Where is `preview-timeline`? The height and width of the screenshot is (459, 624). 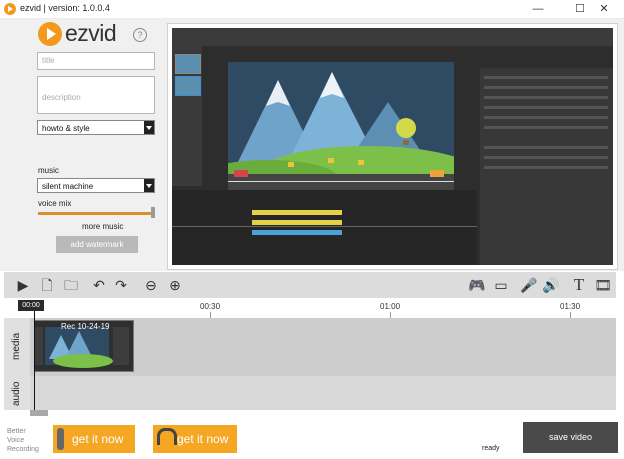
preview-timeline is located at coordinates (324, 227).